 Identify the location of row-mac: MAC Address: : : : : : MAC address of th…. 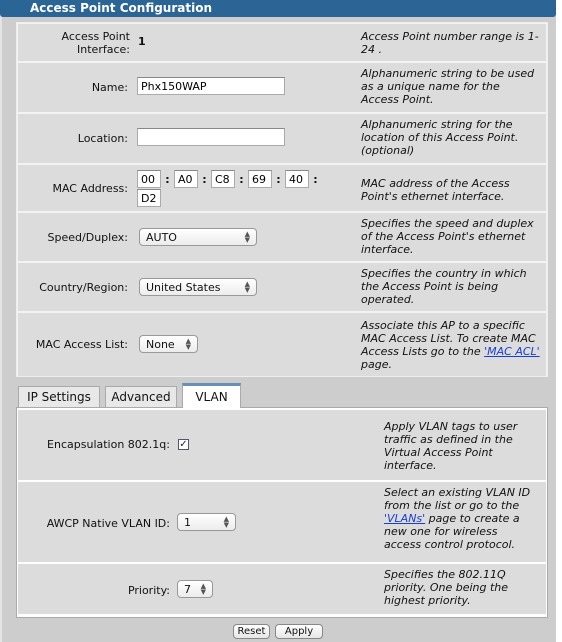
(282, 188).